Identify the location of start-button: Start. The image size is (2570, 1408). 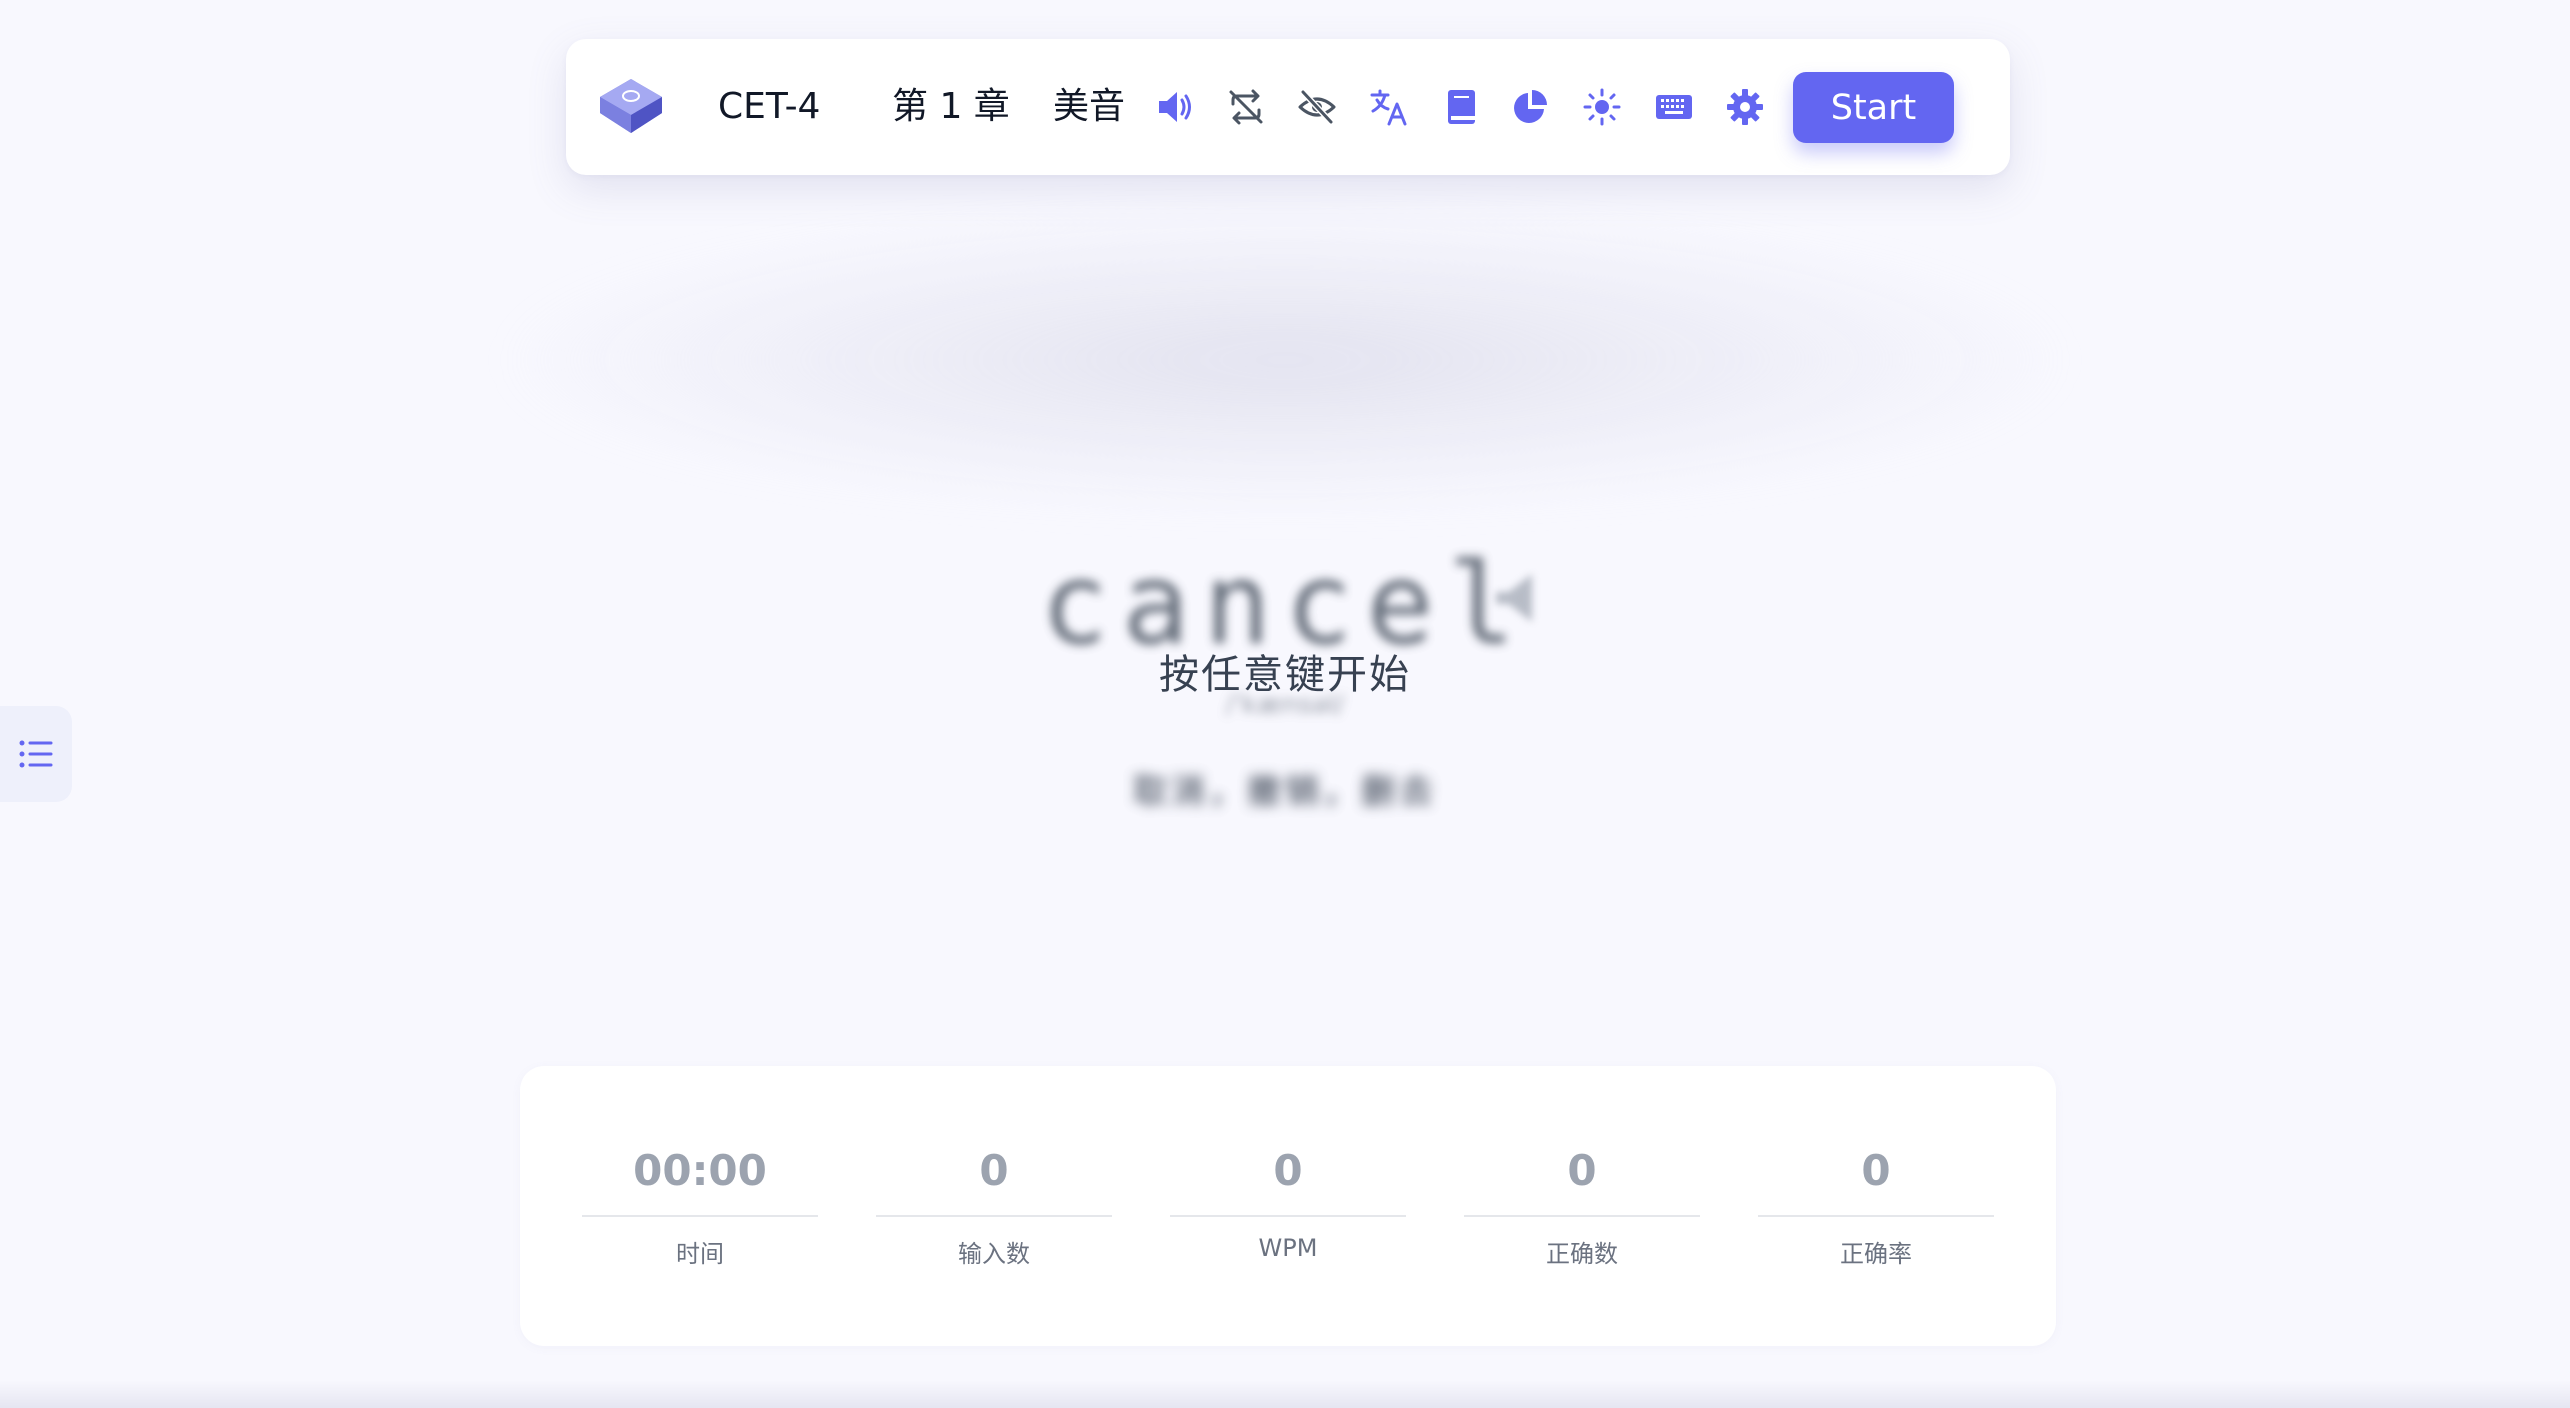
(1873, 107).